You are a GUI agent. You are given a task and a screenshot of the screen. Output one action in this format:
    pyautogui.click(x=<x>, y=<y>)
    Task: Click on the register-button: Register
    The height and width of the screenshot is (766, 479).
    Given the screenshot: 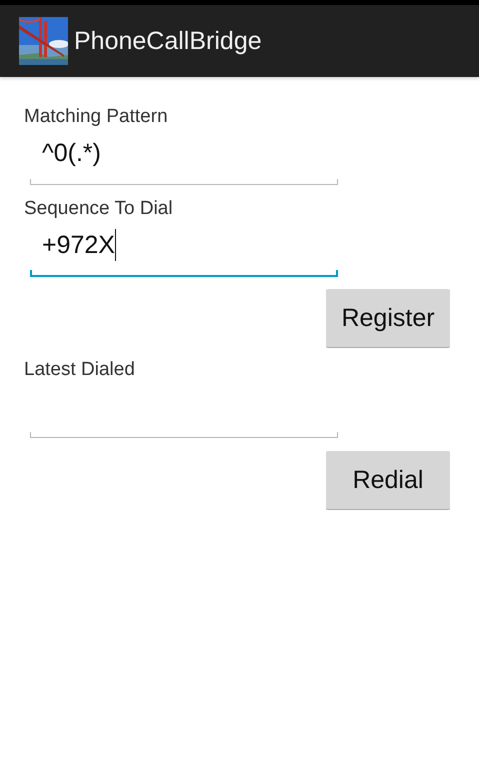 What is the action you would take?
    pyautogui.click(x=388, y=318)
    